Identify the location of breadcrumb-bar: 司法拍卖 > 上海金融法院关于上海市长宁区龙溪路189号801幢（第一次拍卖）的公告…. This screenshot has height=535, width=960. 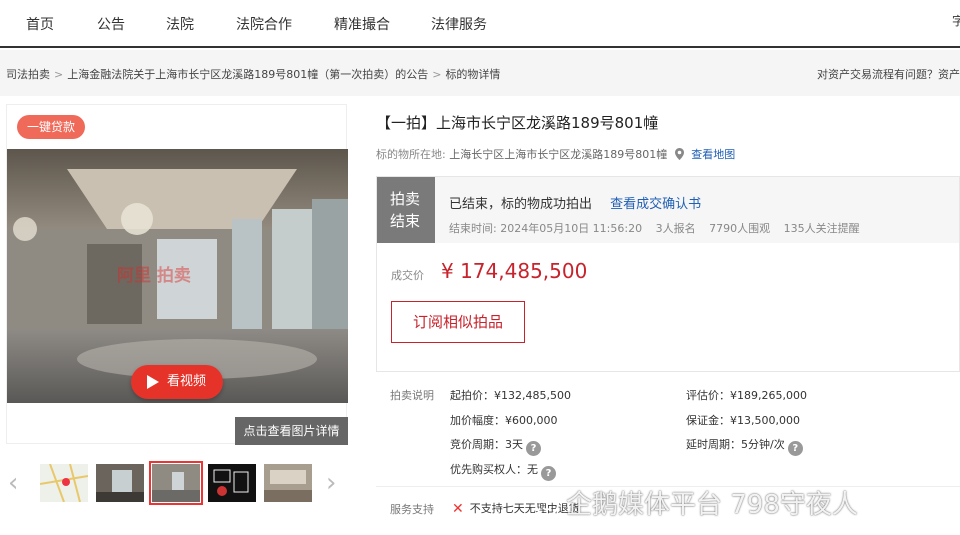
(480, 73).